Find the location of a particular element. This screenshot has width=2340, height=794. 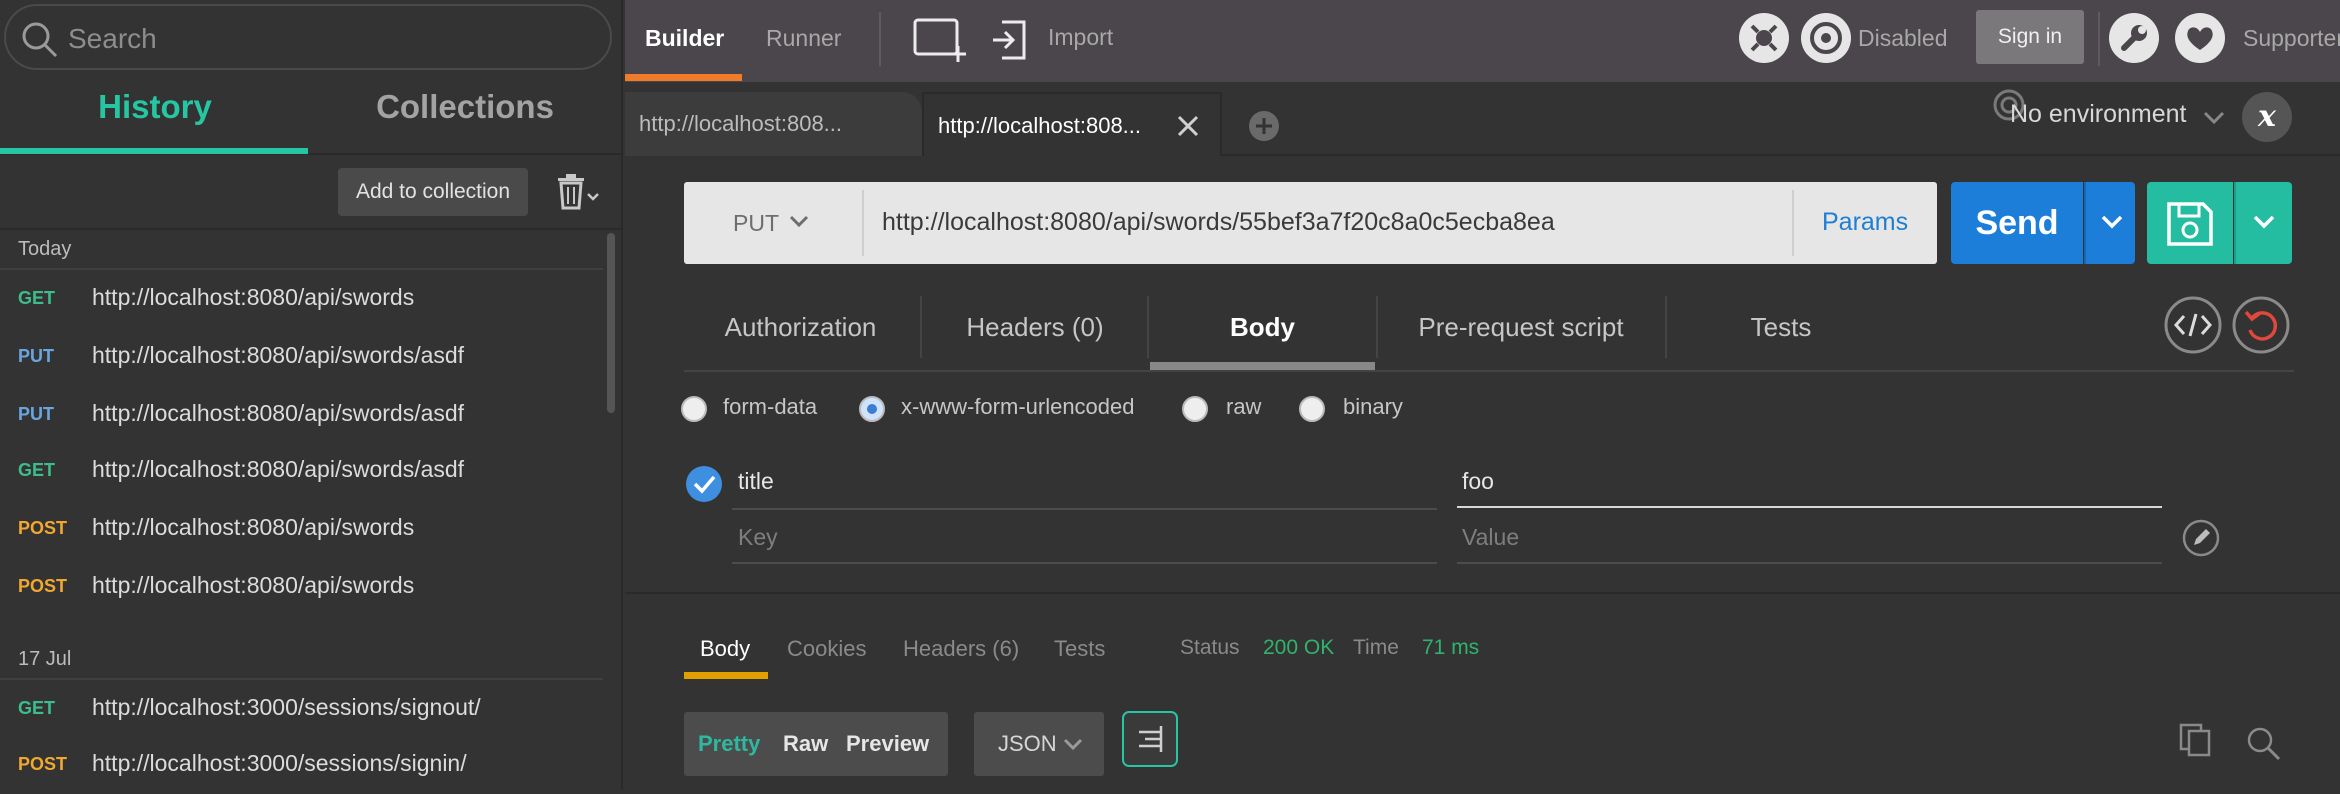

radio-form-data is located at coordinates (694, 409).